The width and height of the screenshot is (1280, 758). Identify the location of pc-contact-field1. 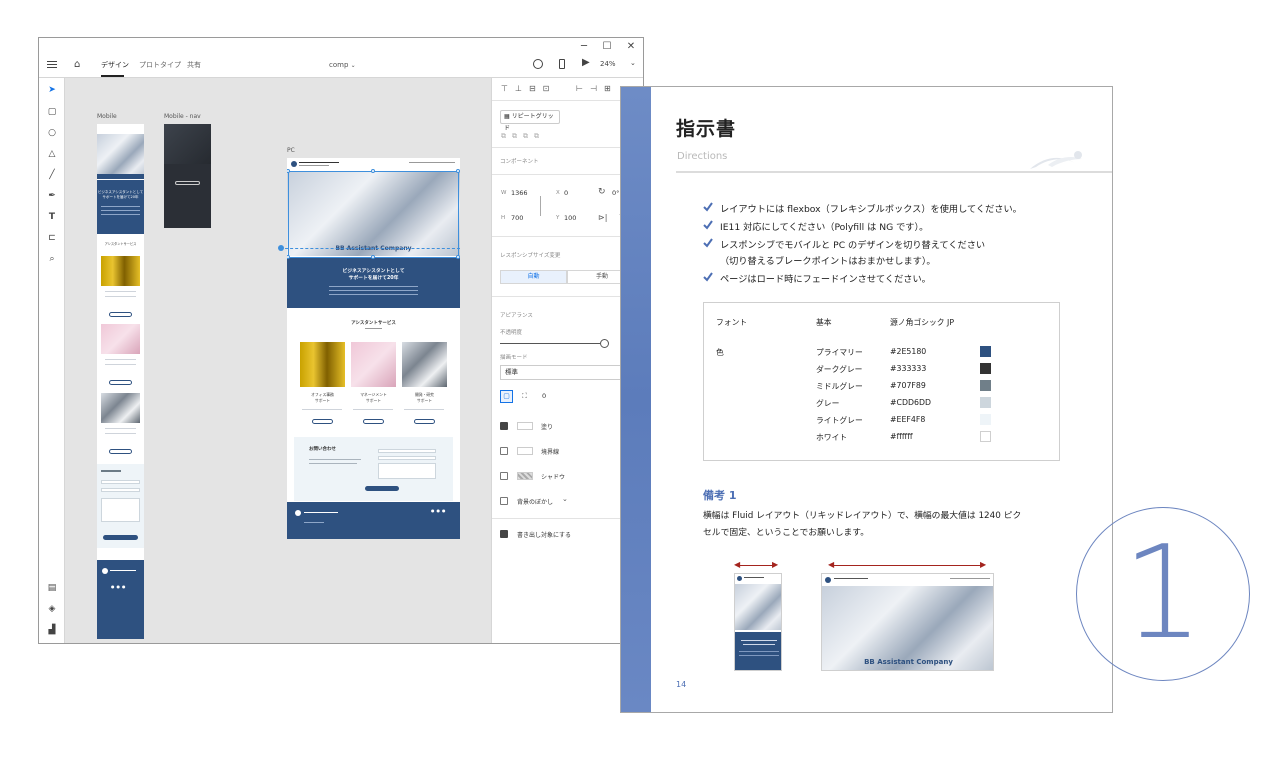
(407, 451).